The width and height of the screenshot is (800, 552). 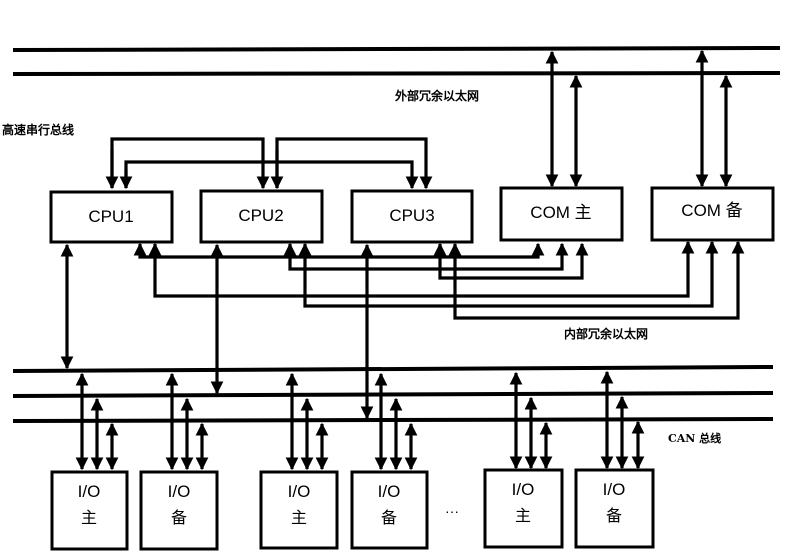 I want to click on cpu3-module: CPU3, so click(x=412, y=216).